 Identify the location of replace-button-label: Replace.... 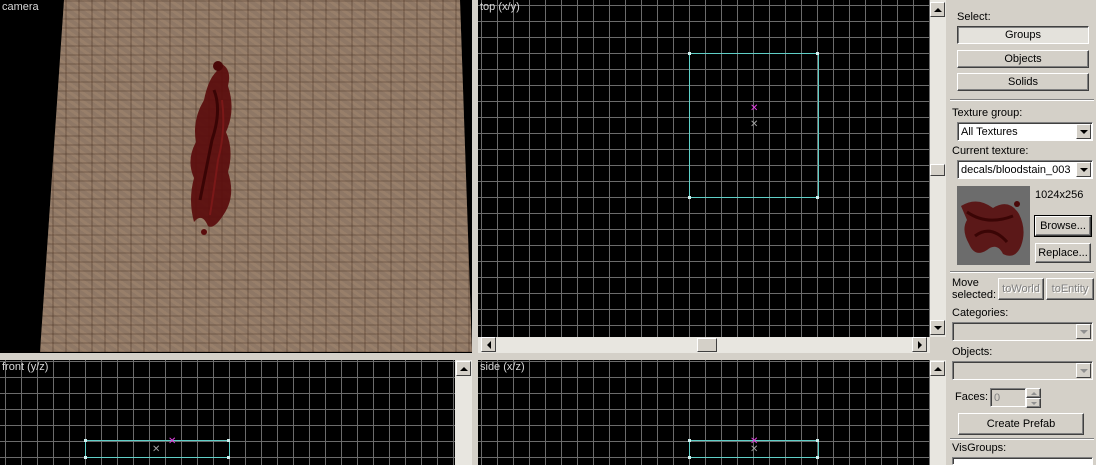
(1063, 253).